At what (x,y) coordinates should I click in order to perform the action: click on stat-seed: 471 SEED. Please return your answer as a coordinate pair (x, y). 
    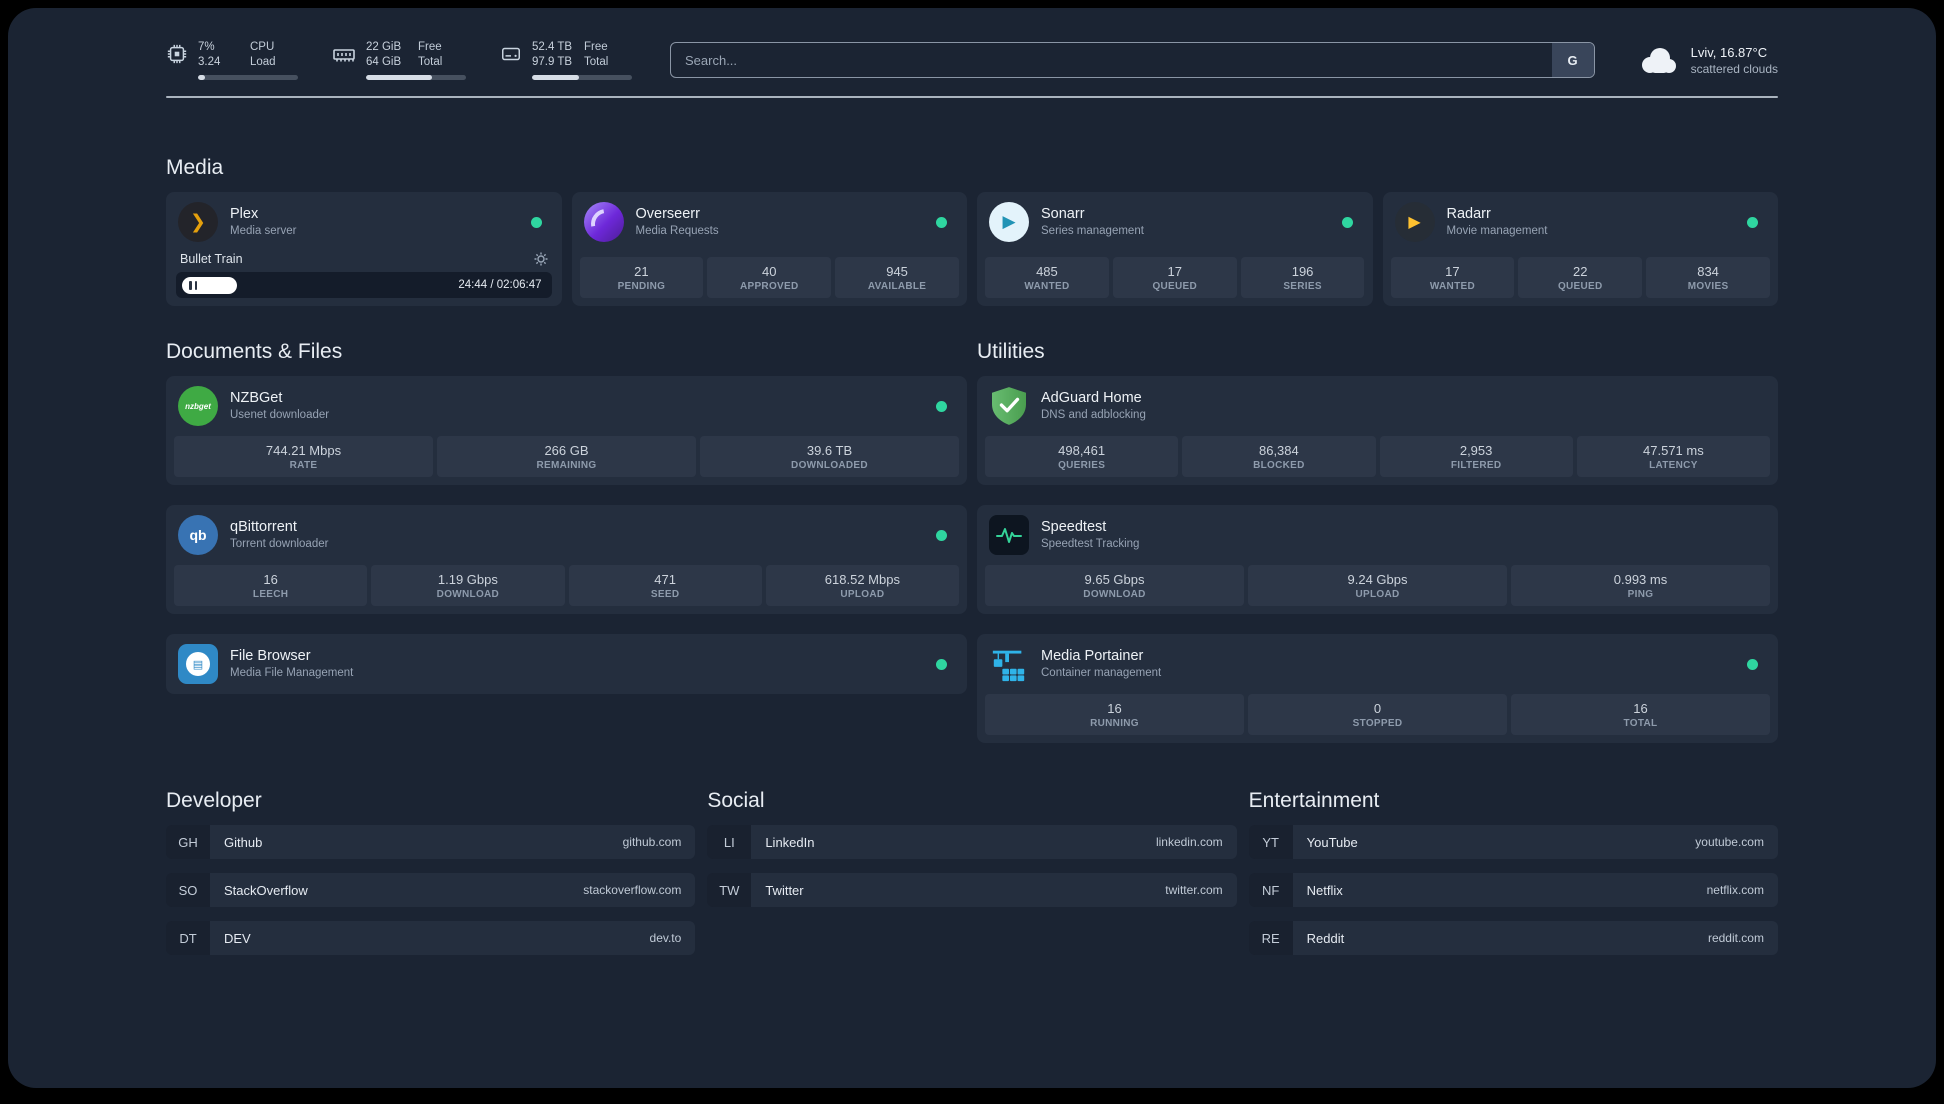
    Looking at the image, I should click on (665, 585).